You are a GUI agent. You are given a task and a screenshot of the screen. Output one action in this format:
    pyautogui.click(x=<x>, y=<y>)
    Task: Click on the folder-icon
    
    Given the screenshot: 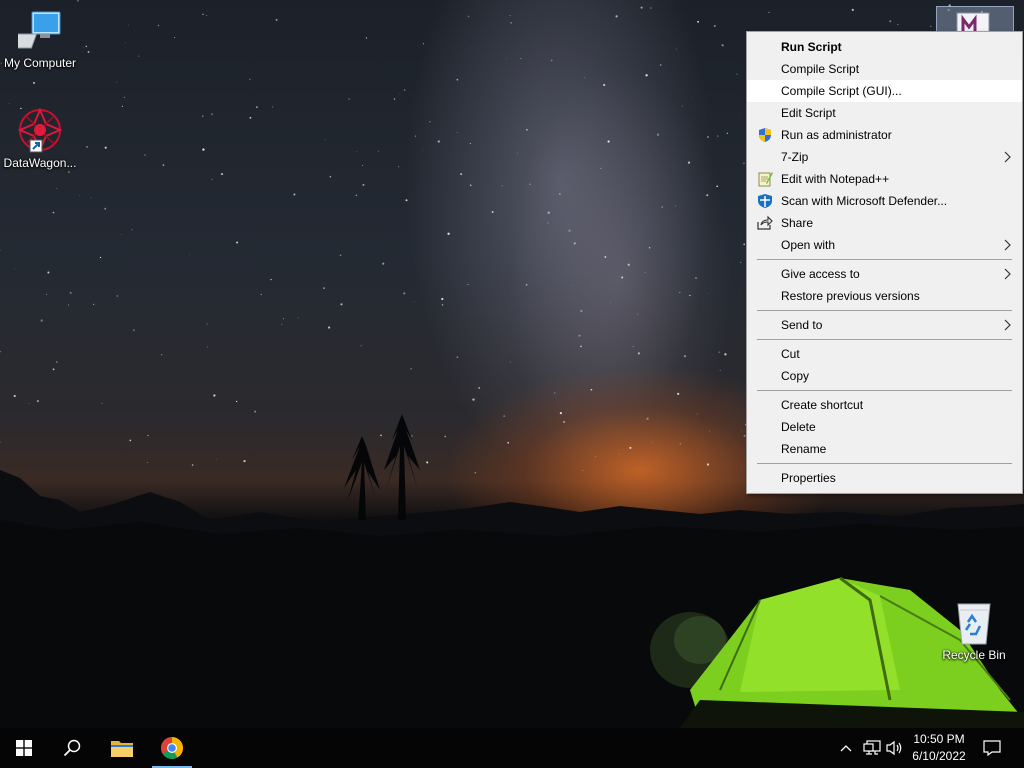 What is the action you would take?
    pyautogui.click(x=122, y=749)
    